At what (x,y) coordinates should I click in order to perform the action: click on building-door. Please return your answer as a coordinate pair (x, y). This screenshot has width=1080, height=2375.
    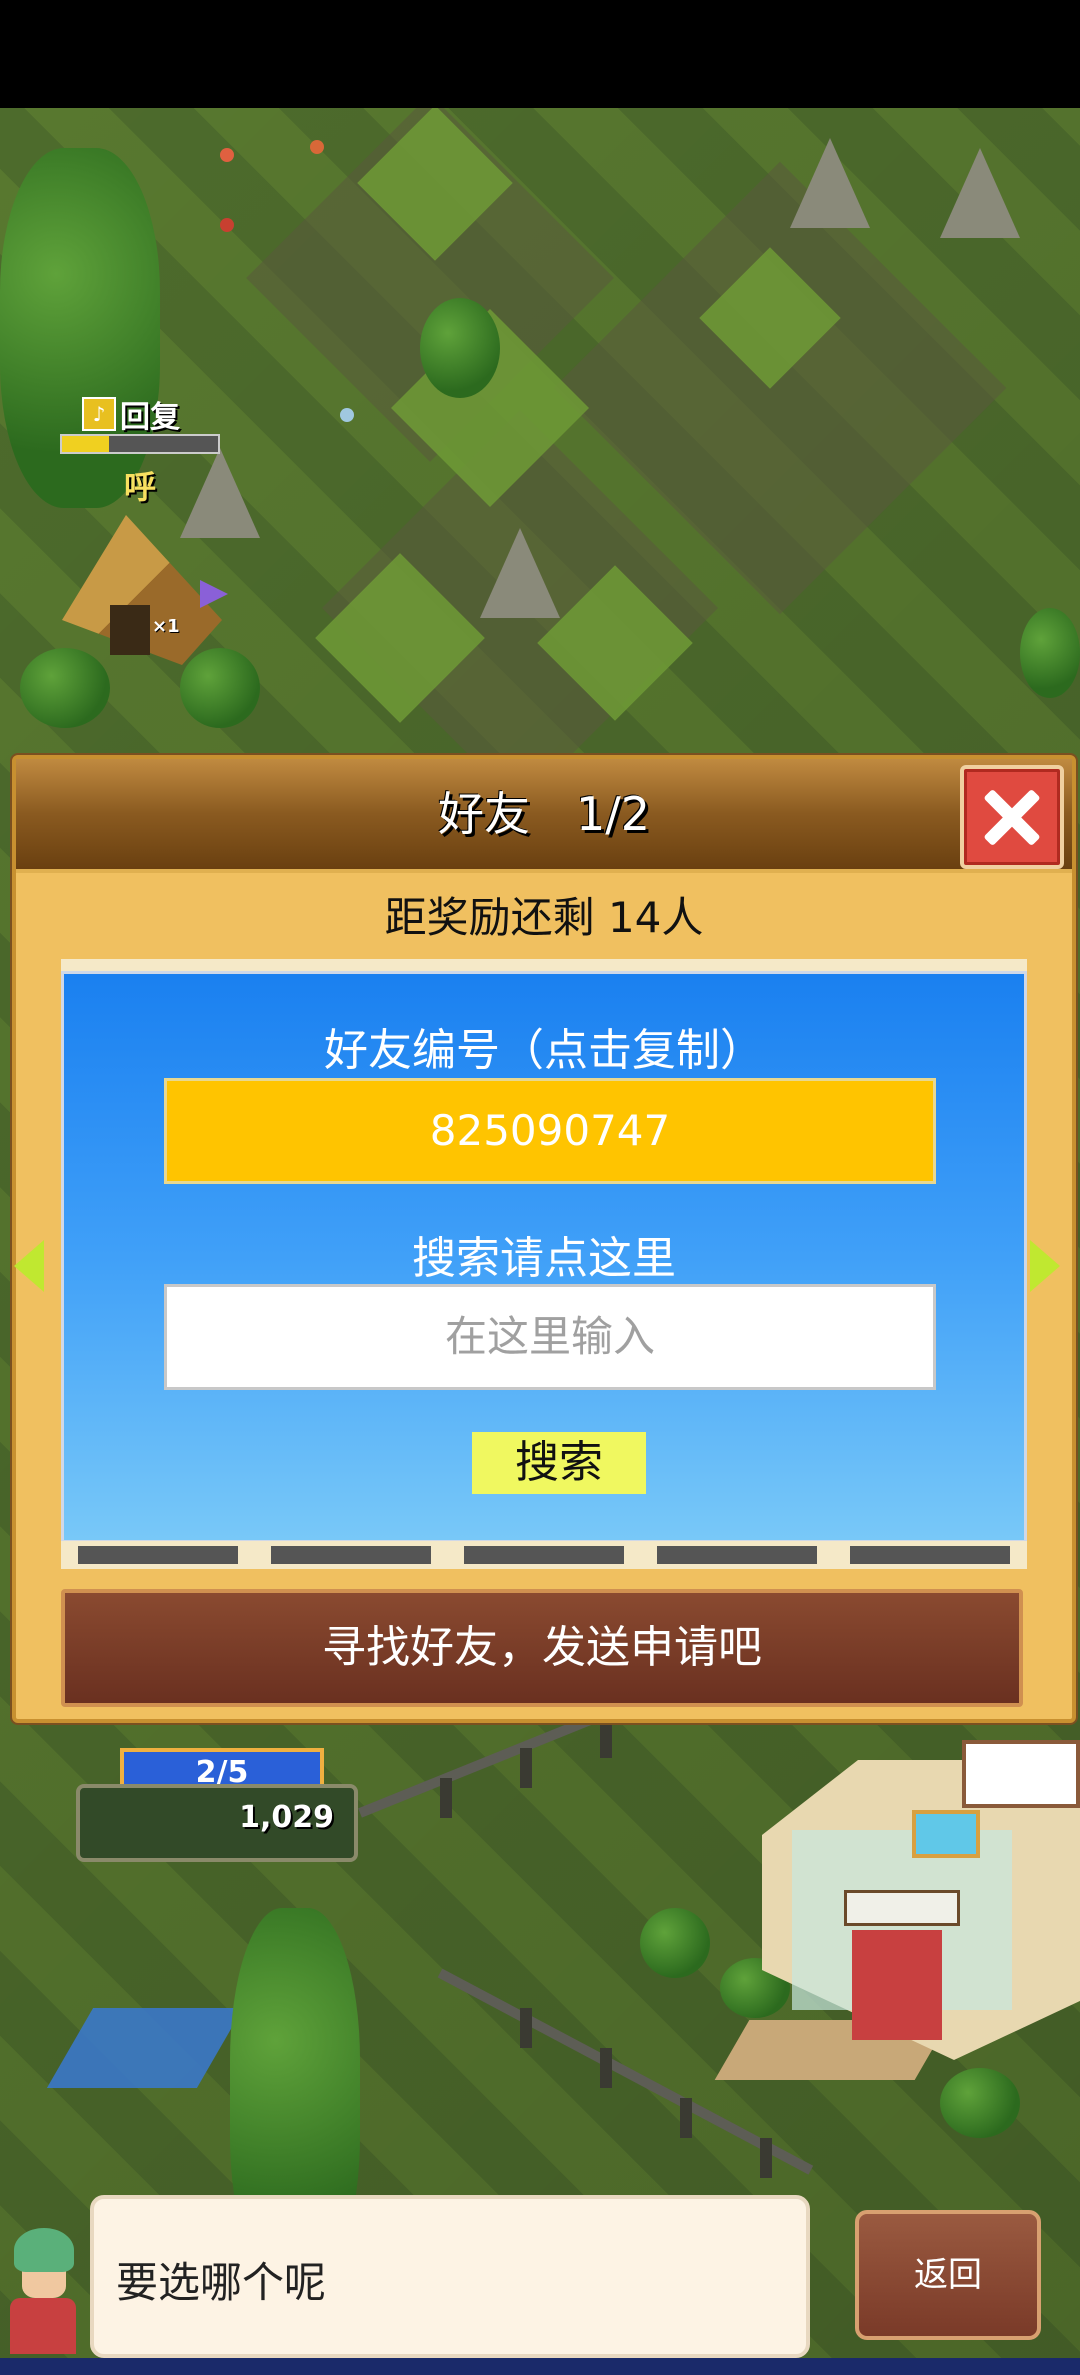
    Looking at the image, I should click on (897, 1985).